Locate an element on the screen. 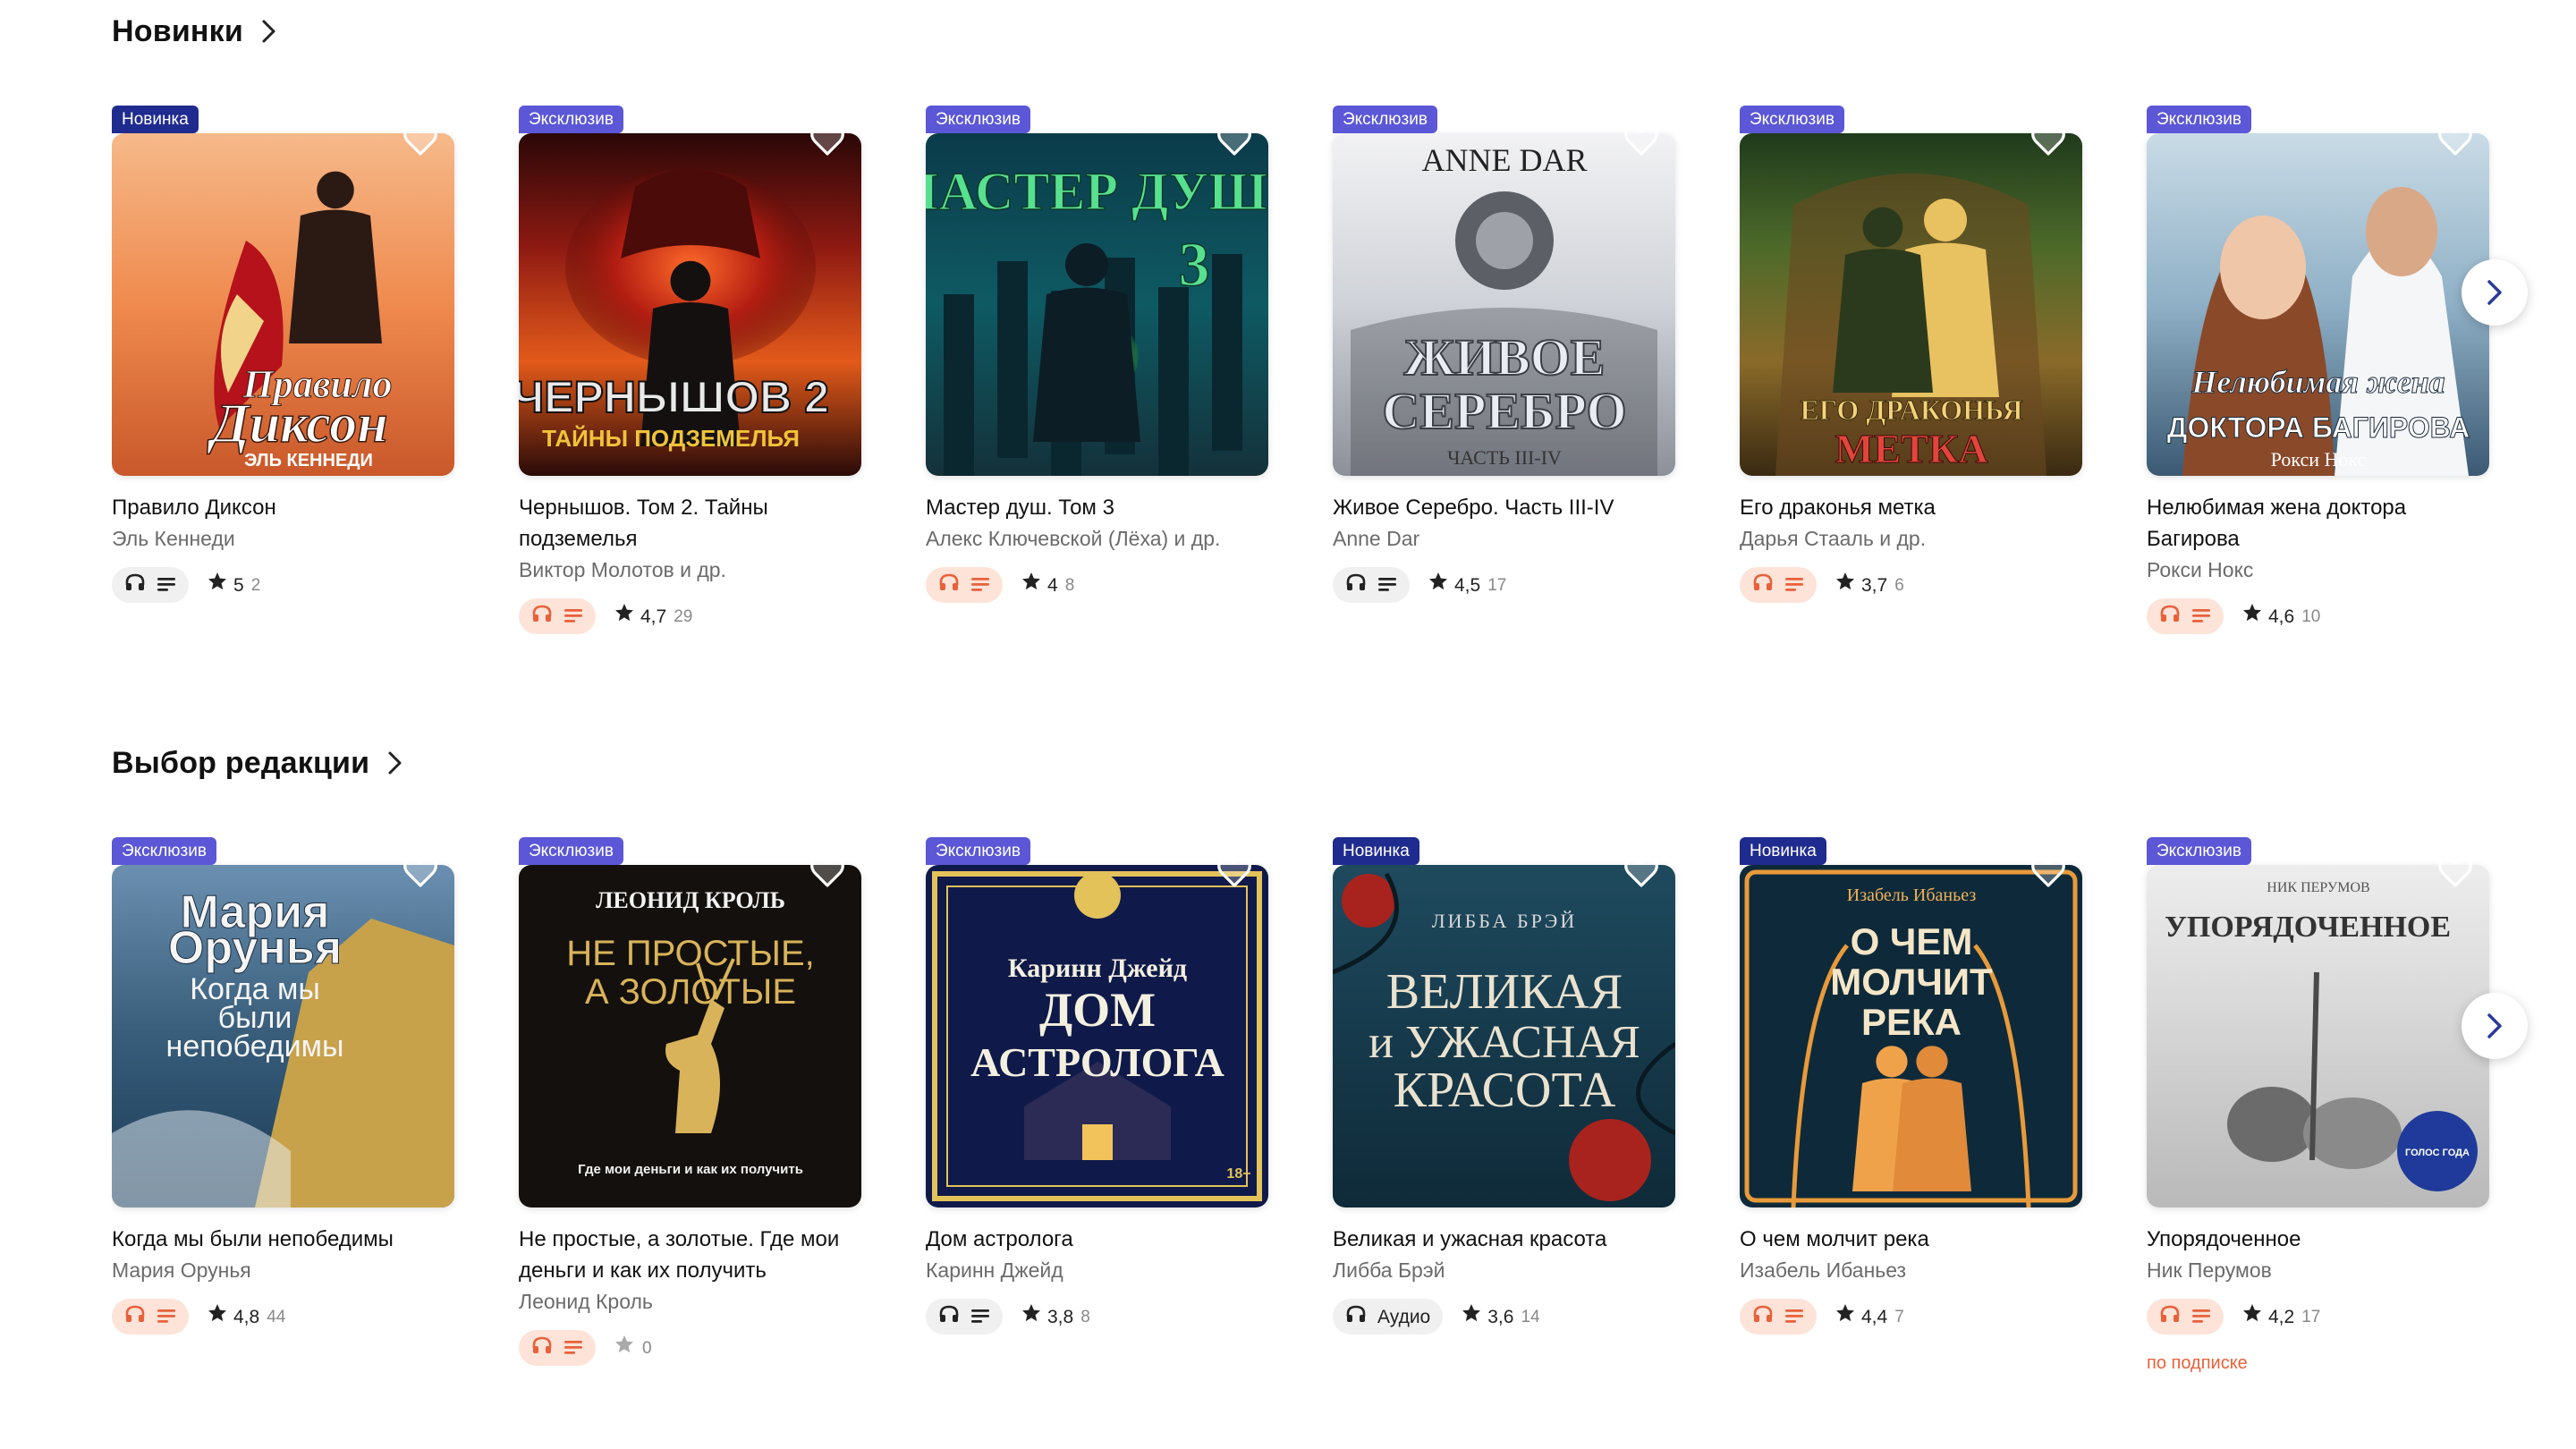 Image resolution: width=2576 pixels, height=1449 pixels. cover-text: Диксон is located at coordinates (297, 424).